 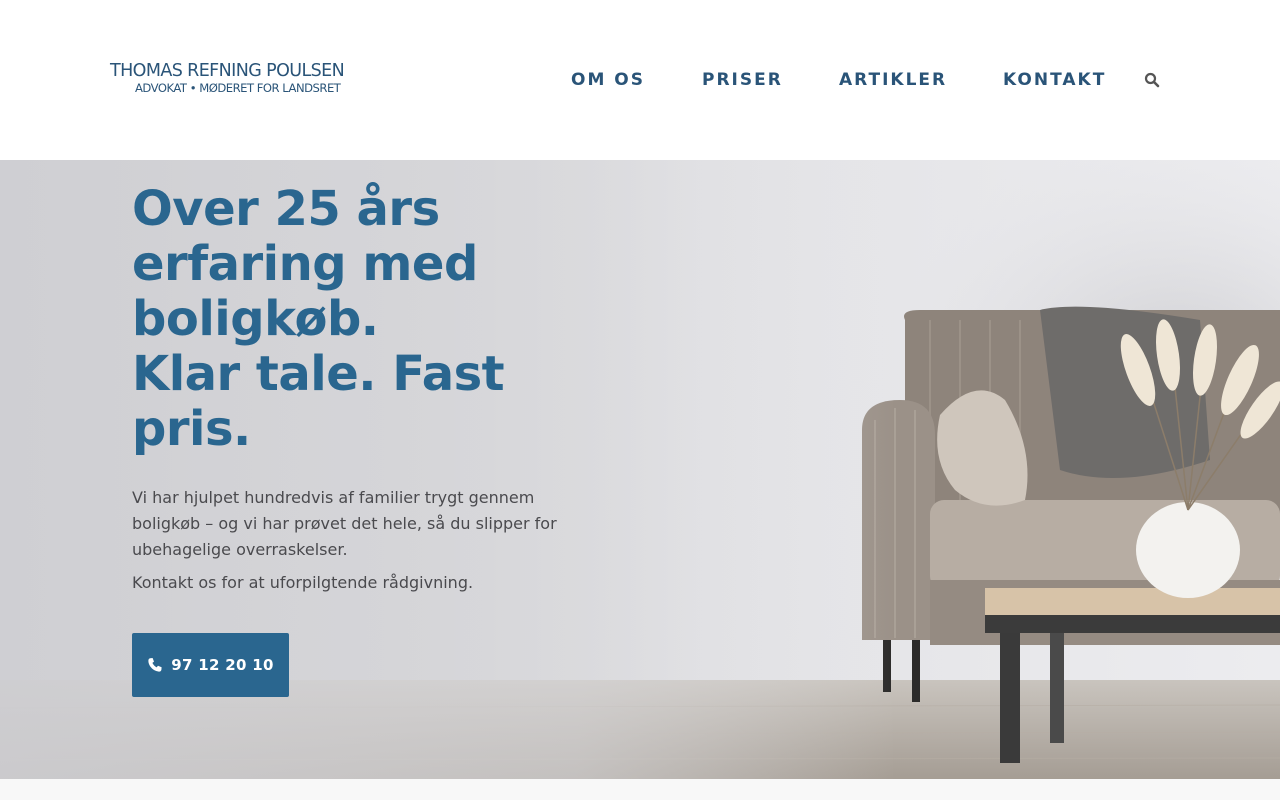 What do you see at coordinates (318, 374) in the screenshot?
I see `headline-line: Klar tale. Fast` at bounding box center [318, 374].